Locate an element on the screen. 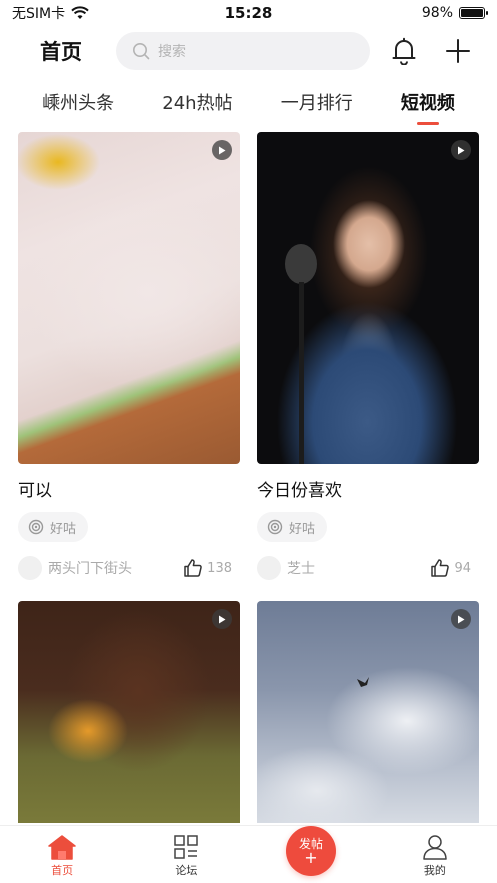  status-left: 无SIM卡 is located at coordinates (50, 13).